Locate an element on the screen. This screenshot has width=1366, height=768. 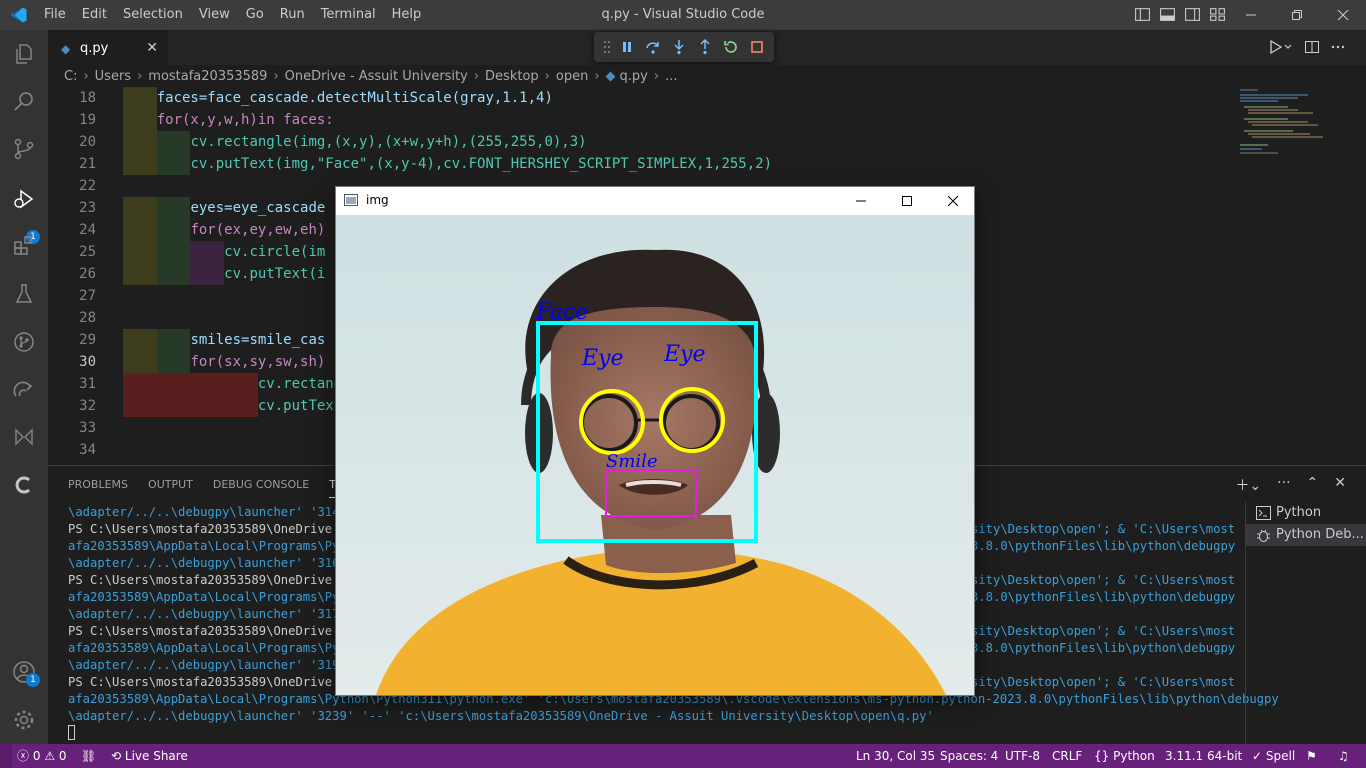
breadcrumb-item: open is located at coordinates (572, 76).